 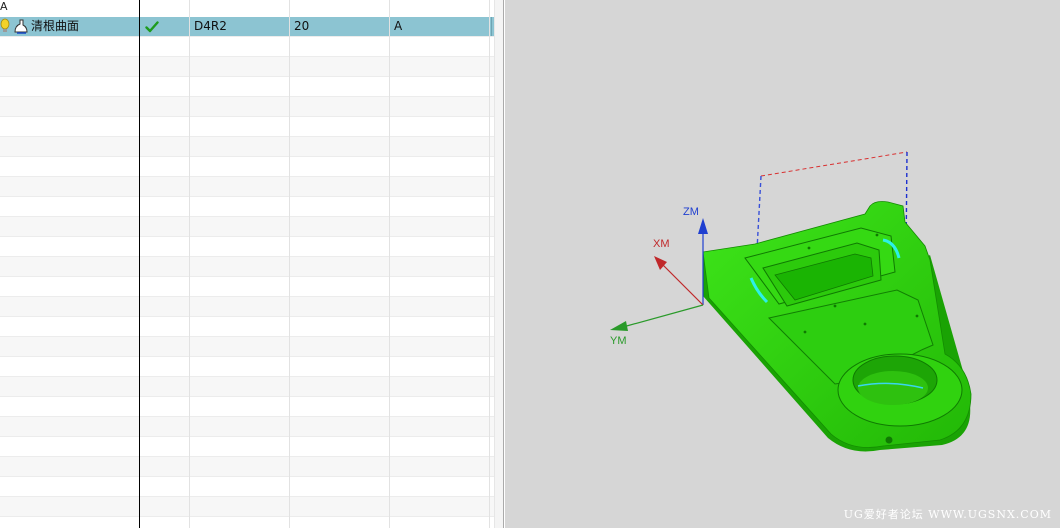 What do you see at coordinates (691, 212) in the screenshot?
I see `zm-axis-label: ZM` at bounding box center [691, 212].